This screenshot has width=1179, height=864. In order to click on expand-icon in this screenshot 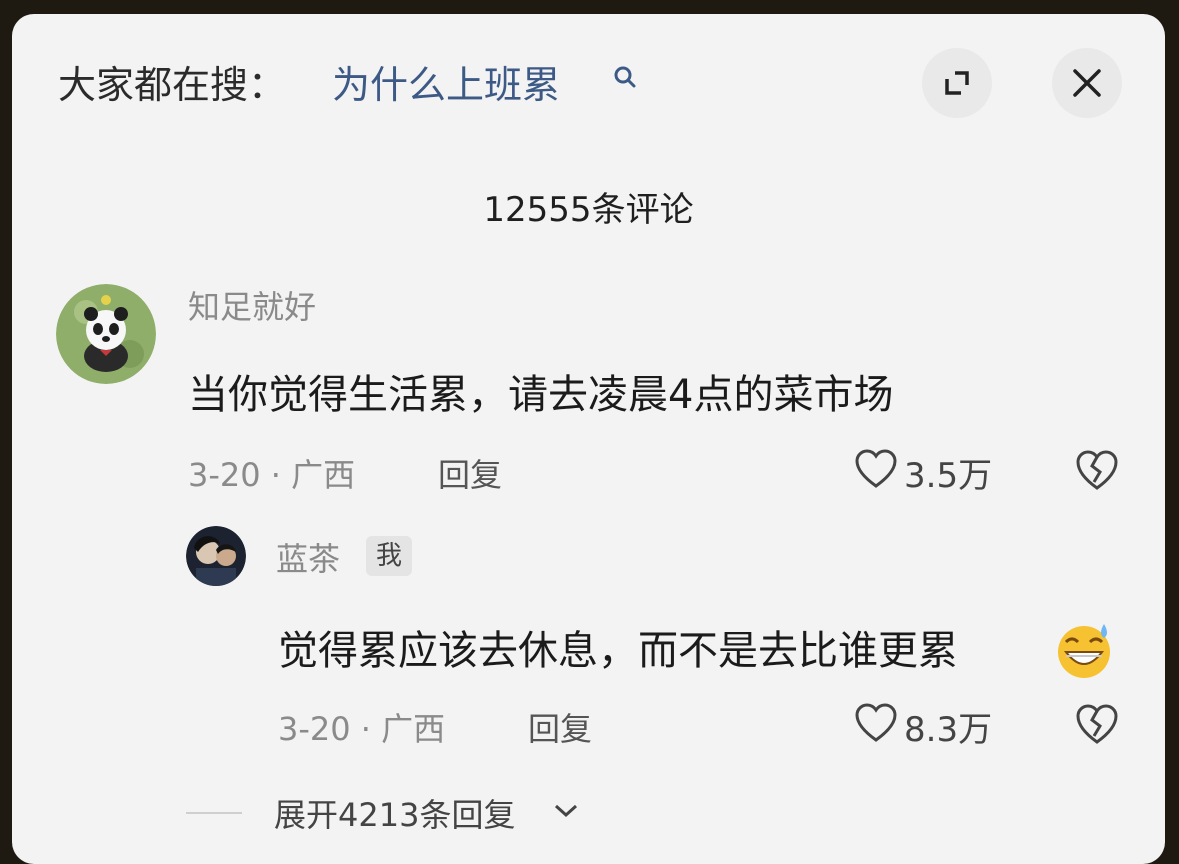, I will do `click(957, 83)`.